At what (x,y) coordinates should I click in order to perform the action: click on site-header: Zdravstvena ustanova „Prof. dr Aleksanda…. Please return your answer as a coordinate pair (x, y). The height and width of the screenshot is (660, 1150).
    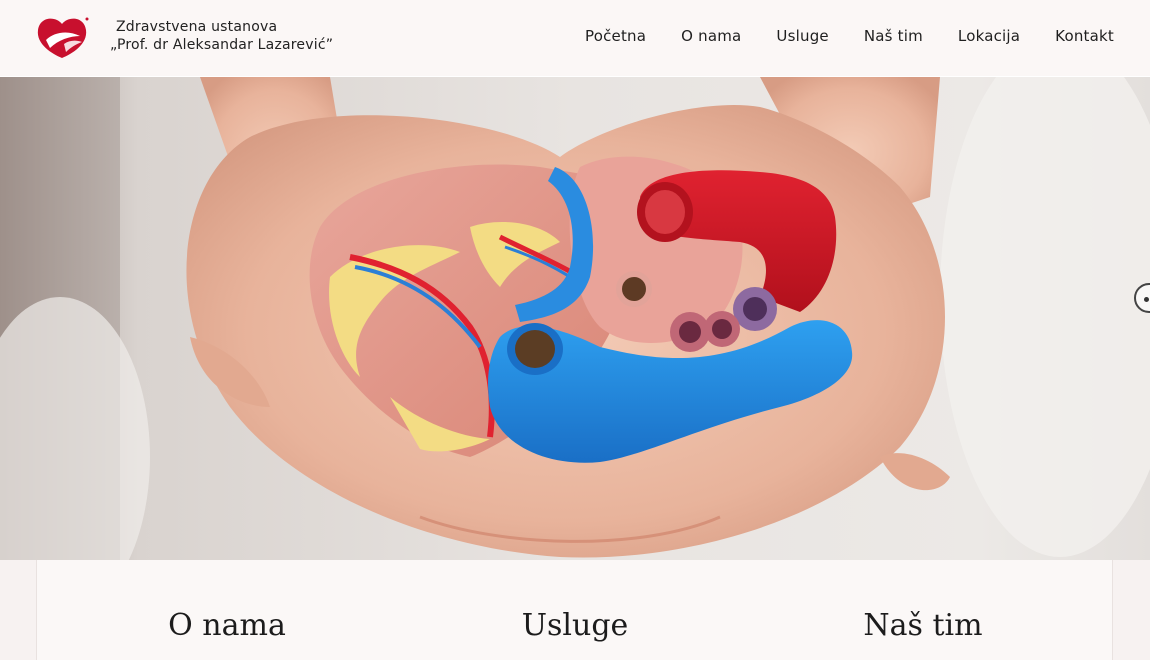
    Looking at the image, I should click on (575, 38).